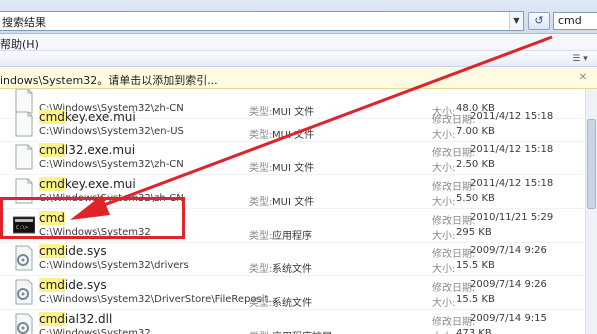  I want to click on file-path: C:\Windows\System32\zh-CN, so click(111, 164).